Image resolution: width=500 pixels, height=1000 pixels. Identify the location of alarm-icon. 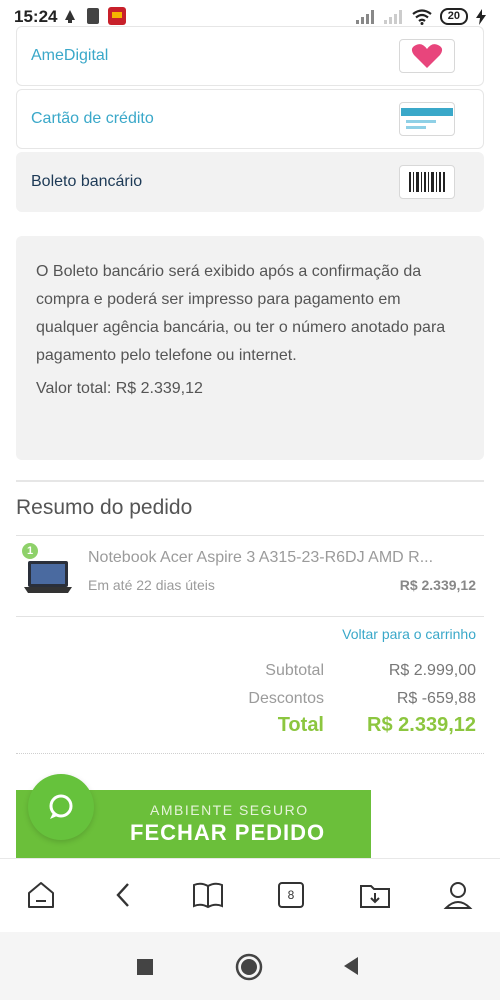
(70, 16).